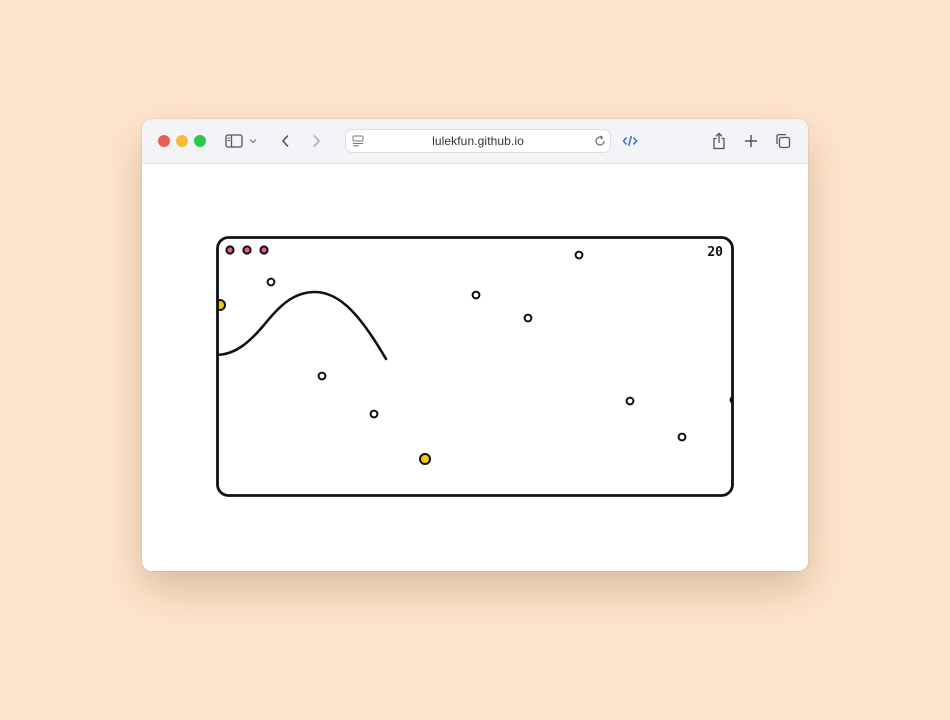 The width and height of the screenshot is (950, 720). I want to click on code-icon, so click(630, 141).